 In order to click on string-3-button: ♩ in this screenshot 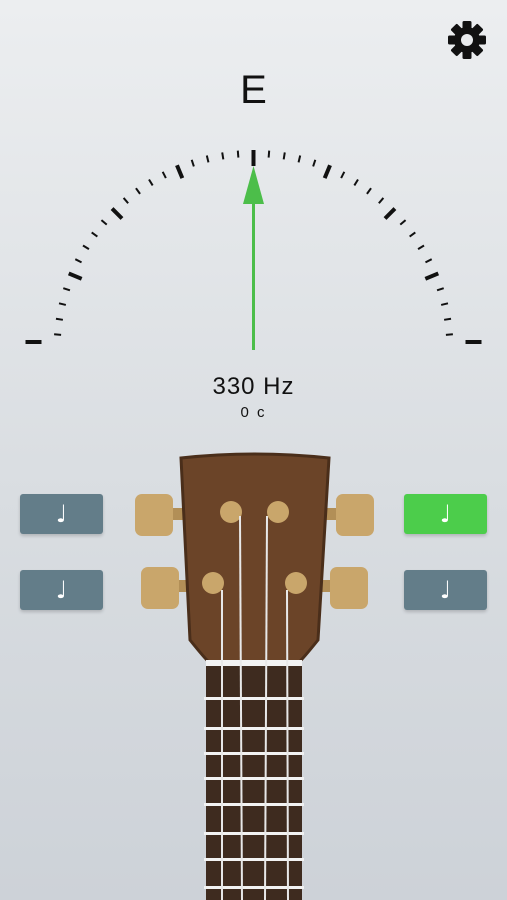, I will do `click(445, 514)`.